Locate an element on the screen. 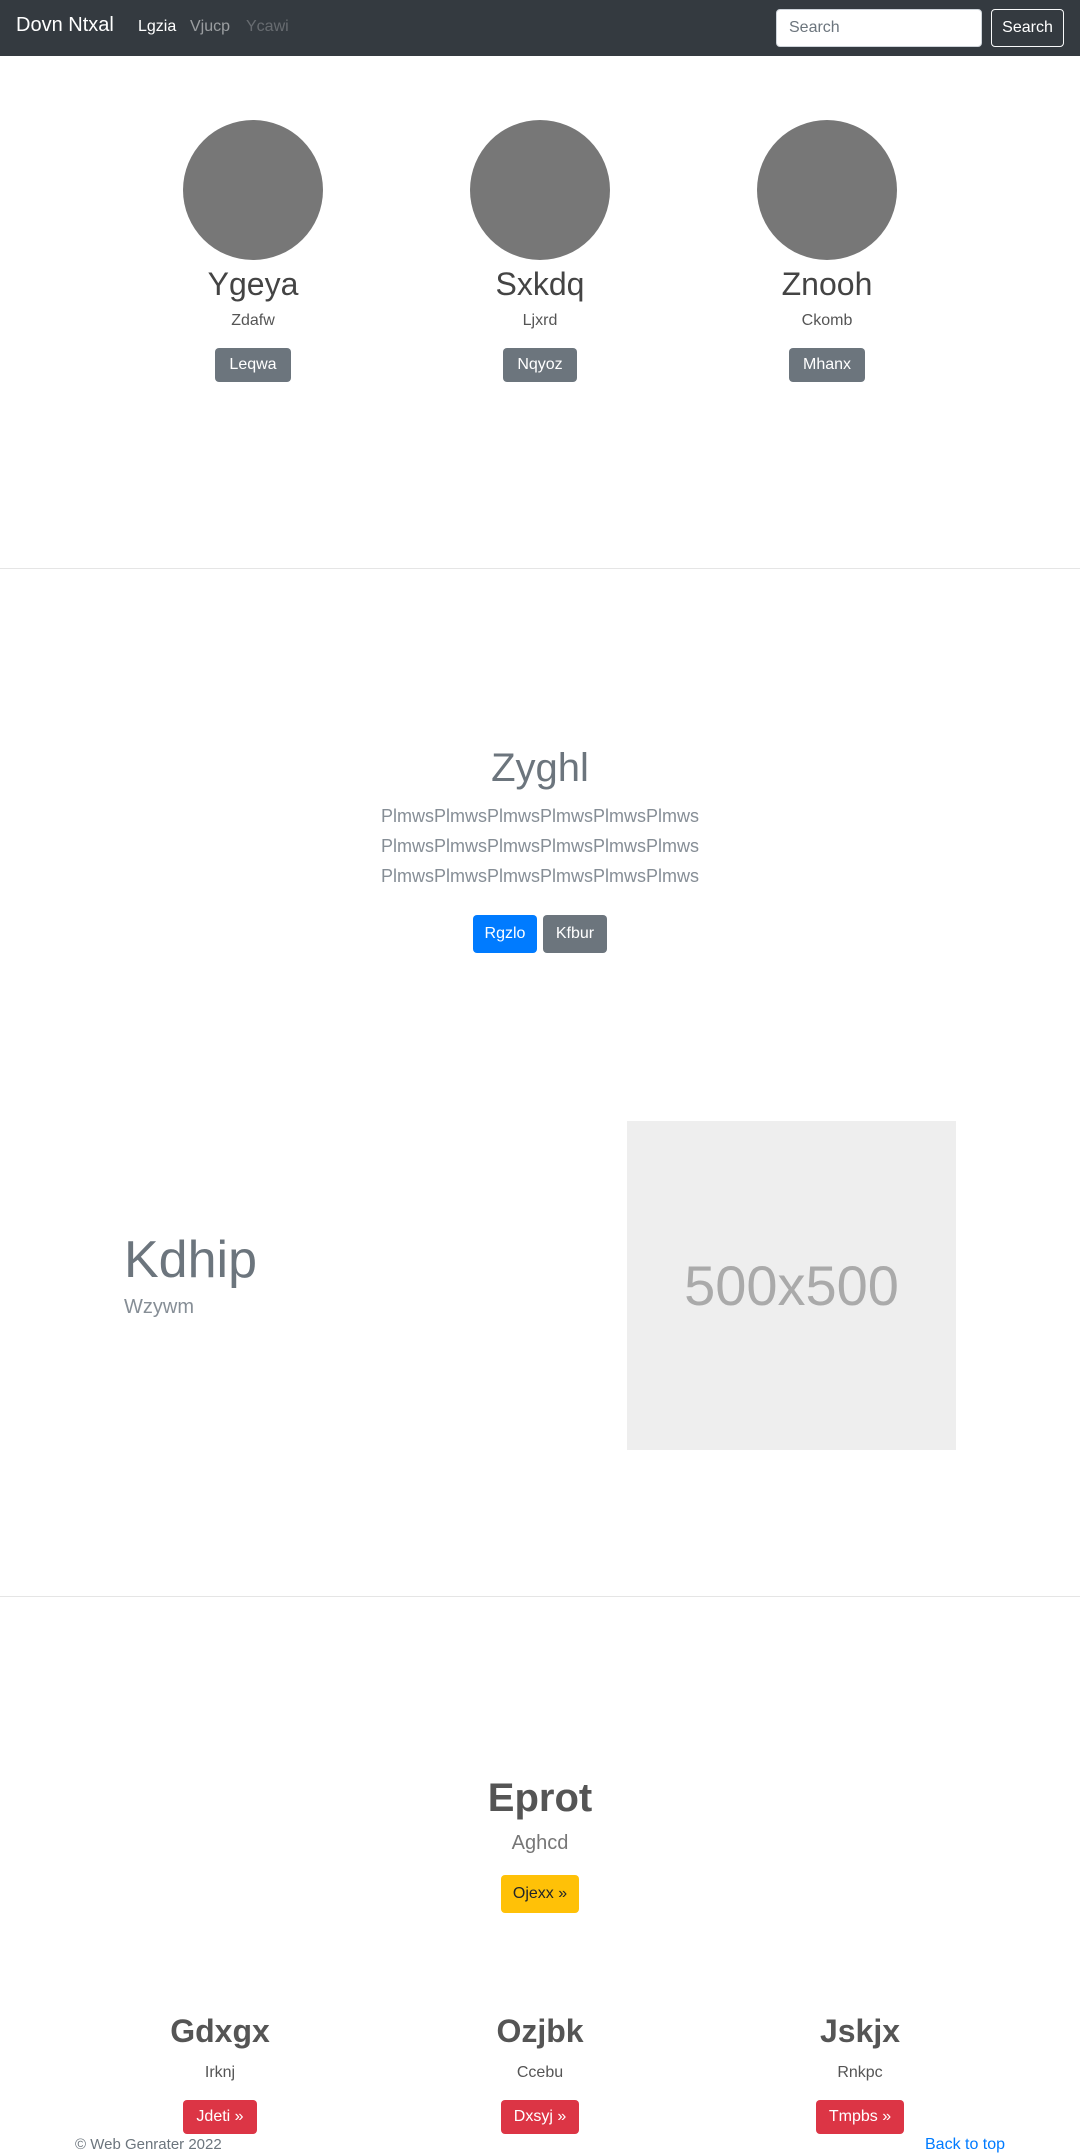 The image size is (1080, 2156). column-title: Ozjbk is located at coordinates (540, 2031).